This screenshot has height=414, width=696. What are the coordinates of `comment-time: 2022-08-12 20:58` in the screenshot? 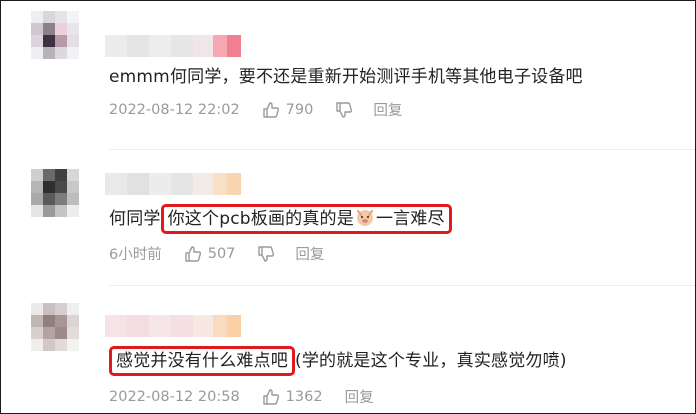 It's located at (174, 396).